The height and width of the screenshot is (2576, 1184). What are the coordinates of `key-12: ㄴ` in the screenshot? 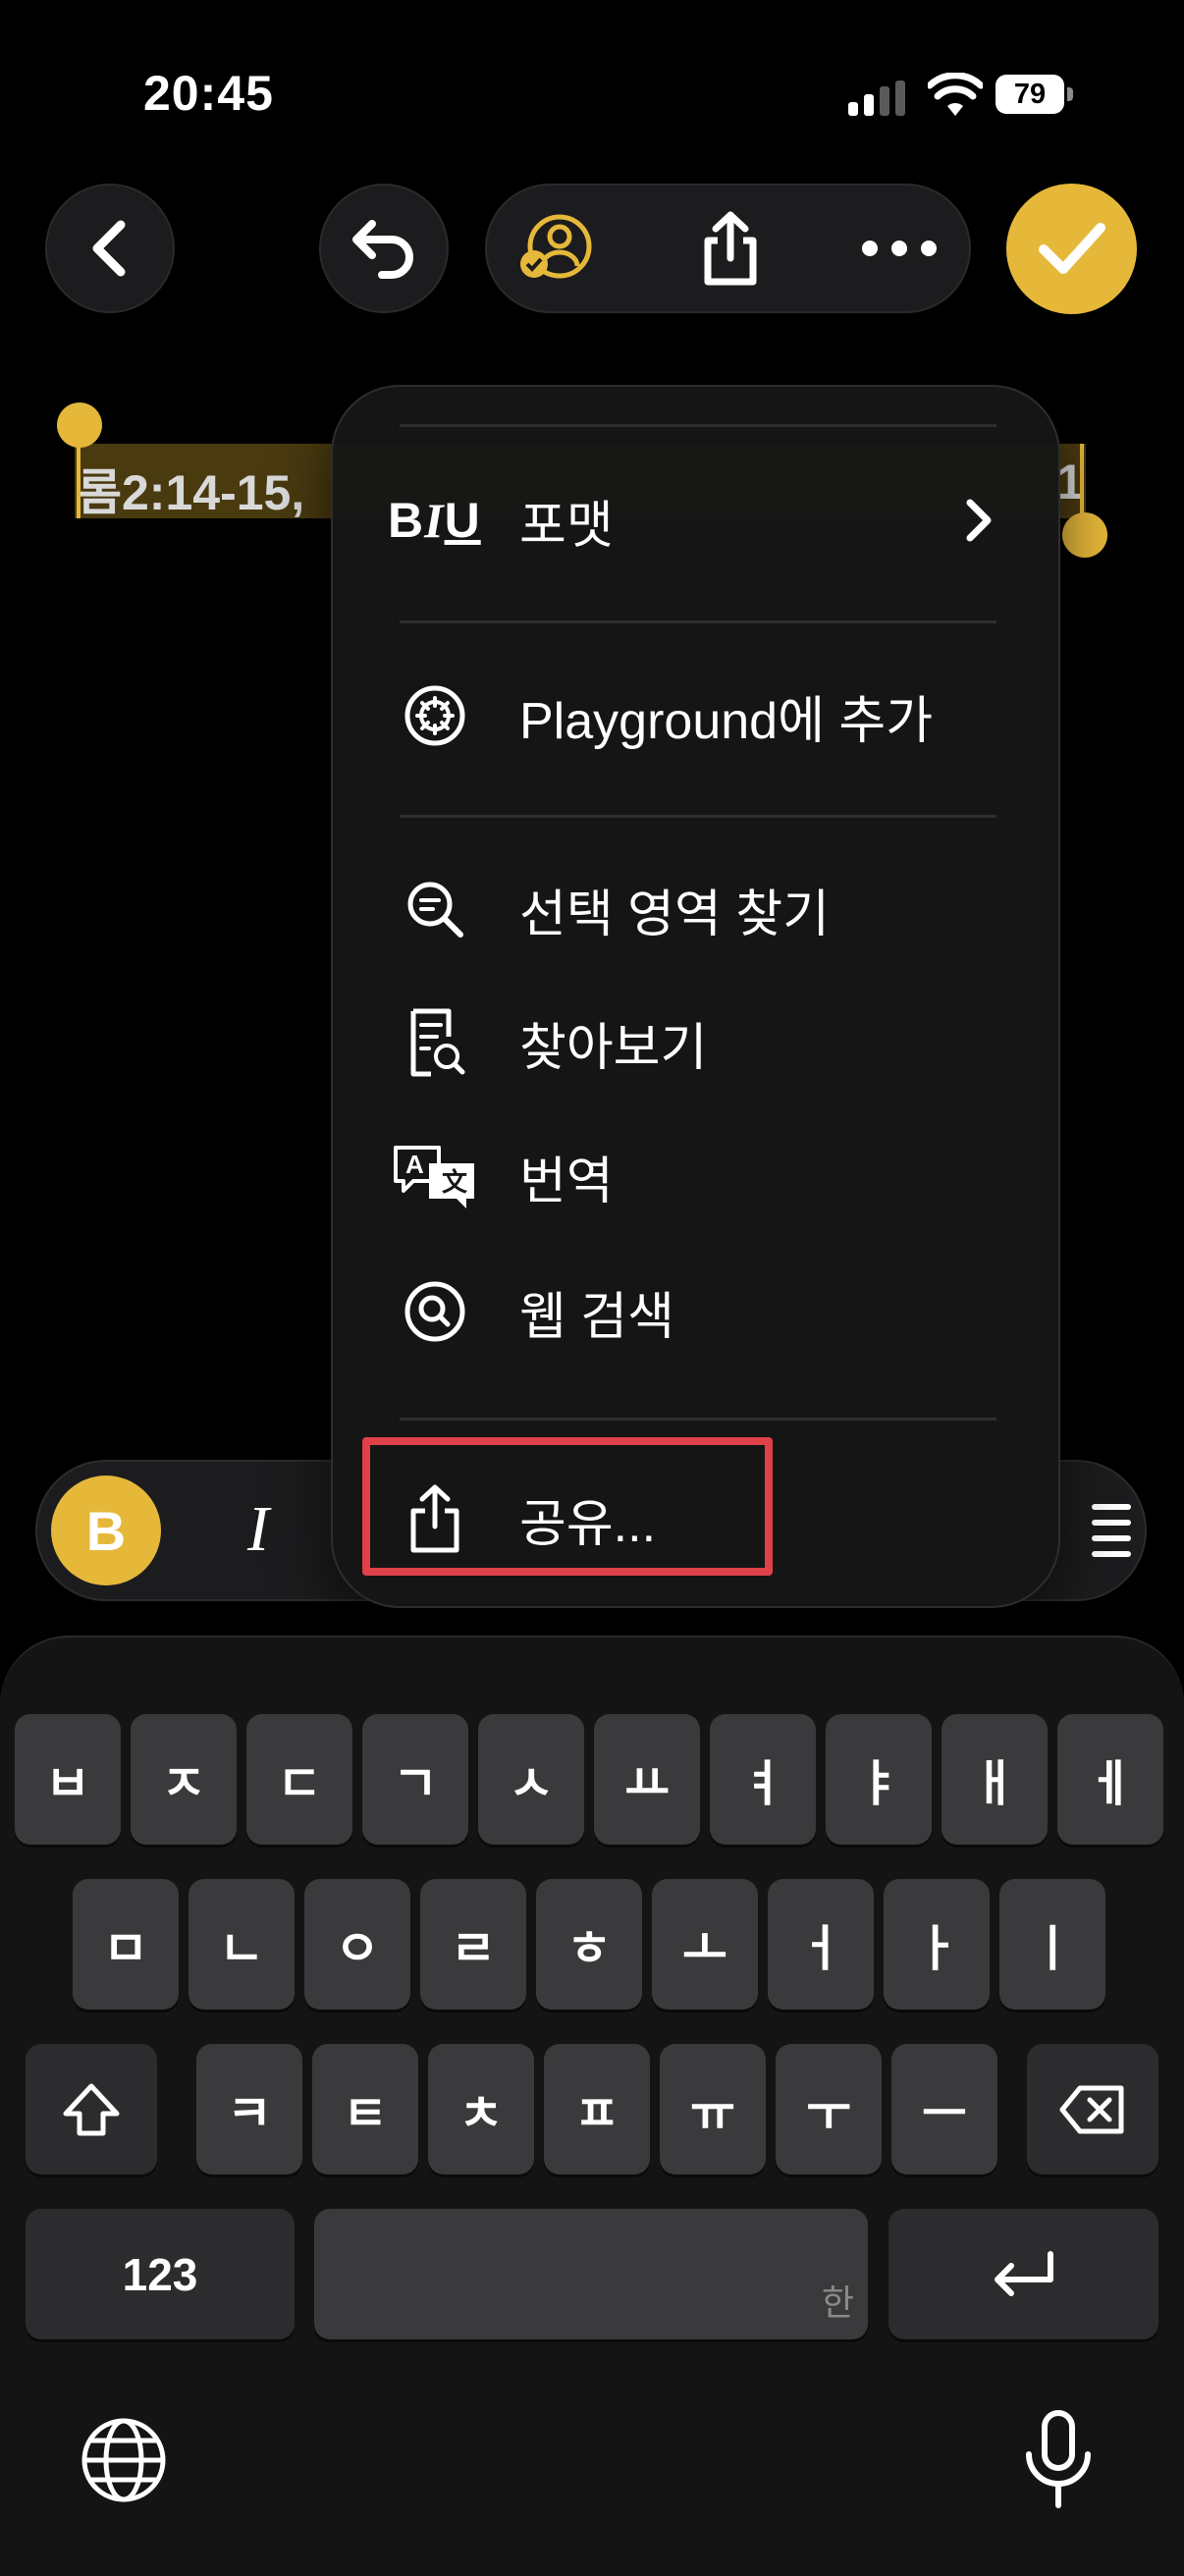 It's located at (241, 1944).